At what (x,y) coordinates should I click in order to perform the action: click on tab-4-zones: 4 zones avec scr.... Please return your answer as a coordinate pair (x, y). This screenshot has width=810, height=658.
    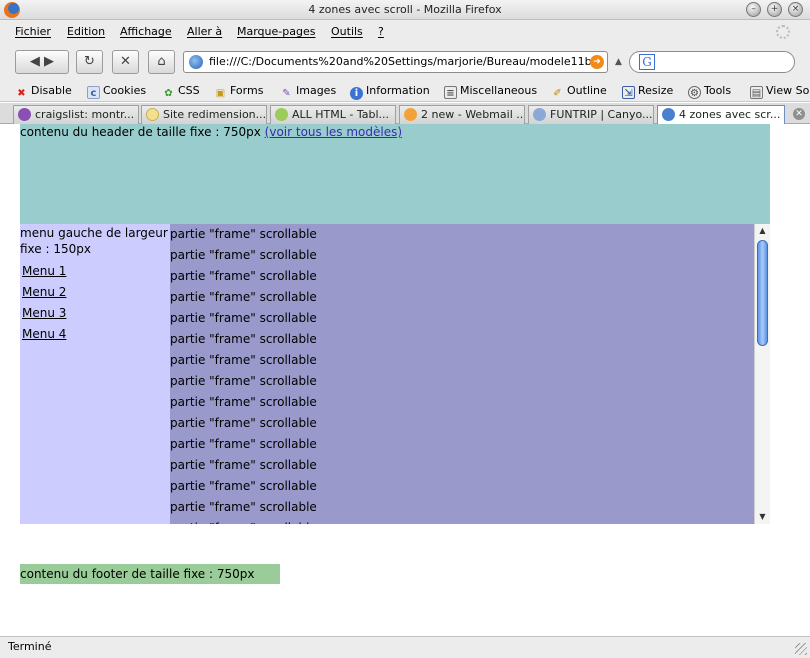
    Looking at the image, I should click on (721, 114).